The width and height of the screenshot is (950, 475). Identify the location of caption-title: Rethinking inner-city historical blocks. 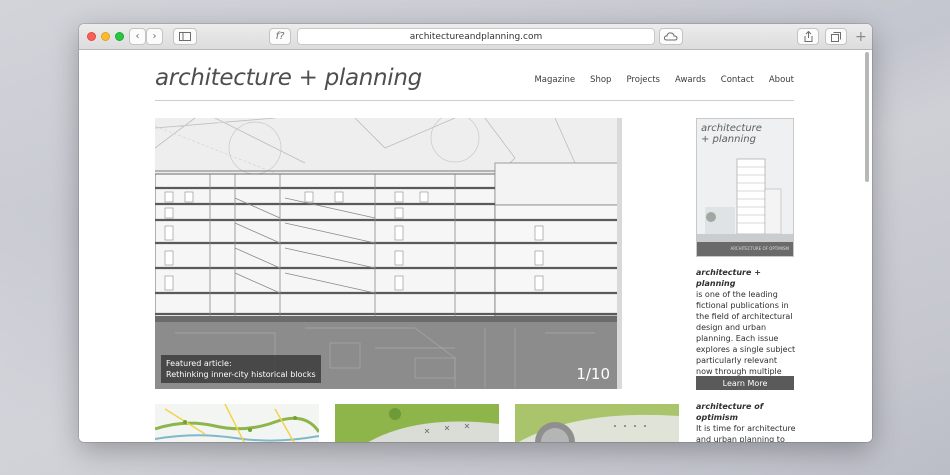
(241, 374).